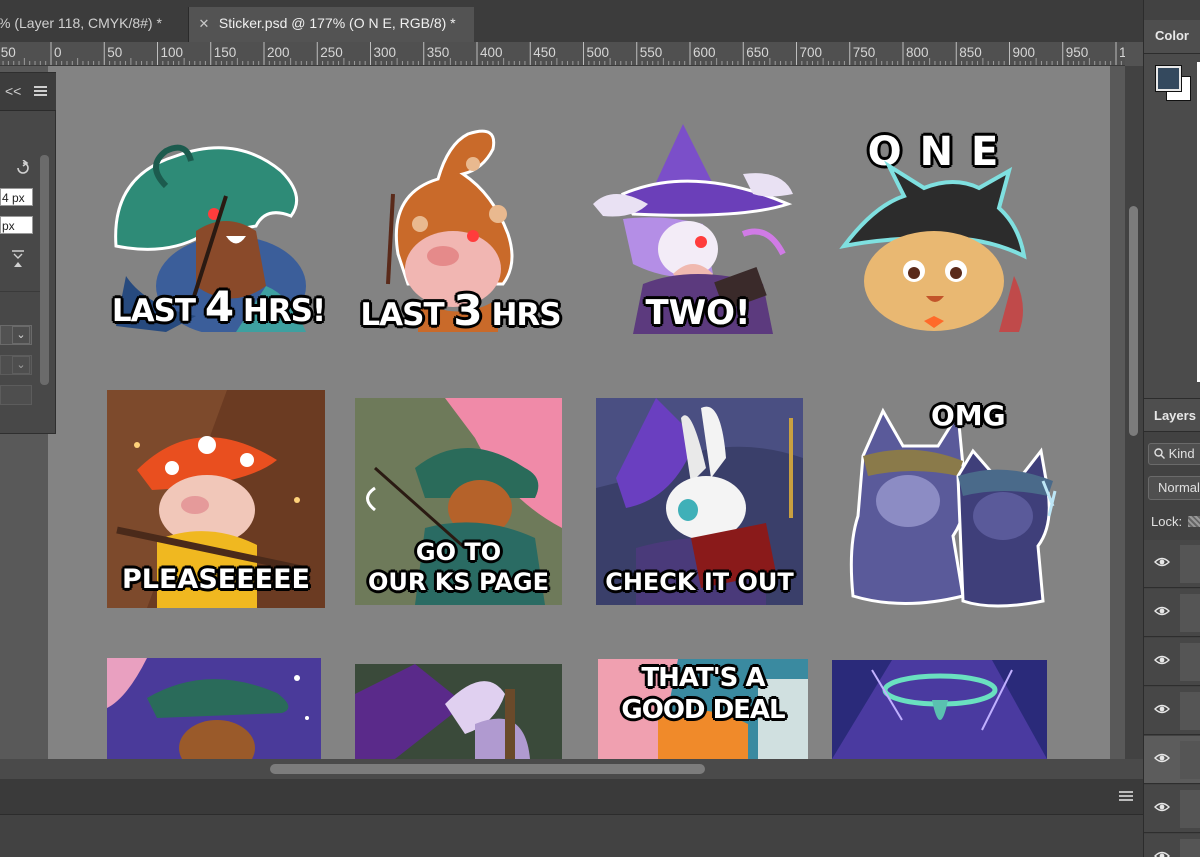 The height and width of the screenshot is (857, 1200). Describe the element at coordinates (1167, 521) in the screenshot. I see `lock-label: Lock:` at that location.